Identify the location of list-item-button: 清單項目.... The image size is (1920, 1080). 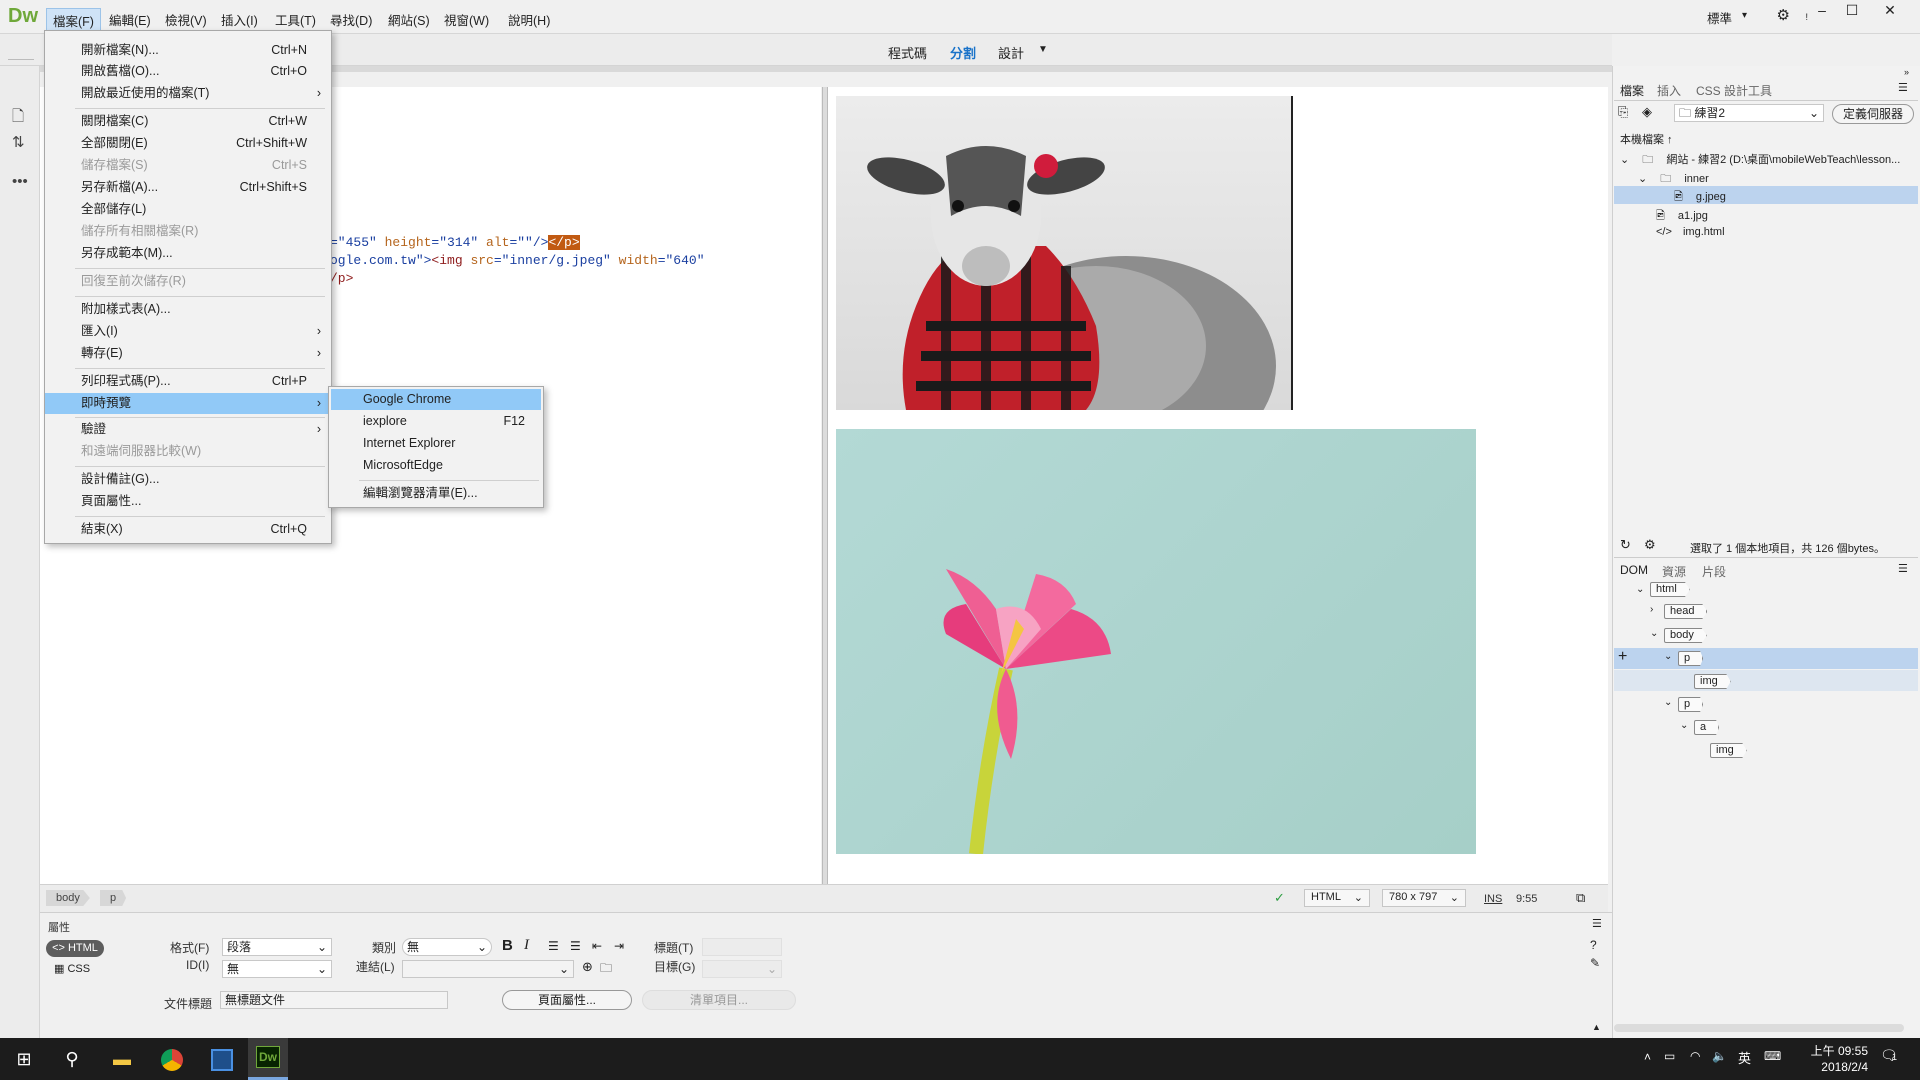
(719, 1000).